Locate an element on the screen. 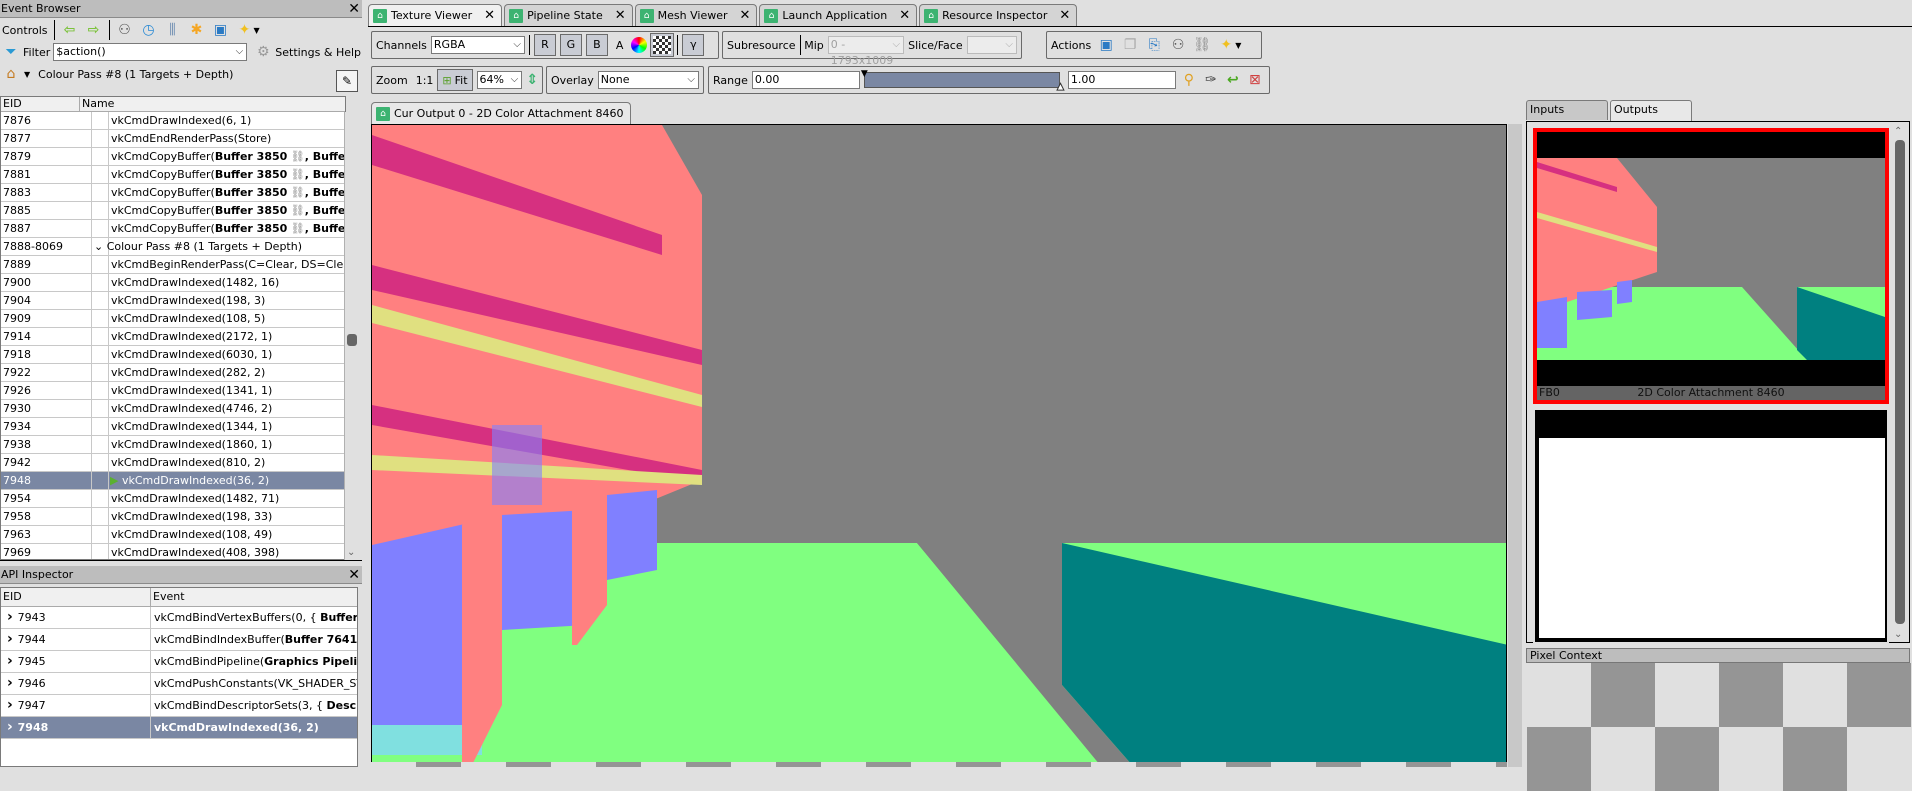 The image size is (1912, 791). channels-select: RGBA ⌵ is located at coordinates (477, 45).